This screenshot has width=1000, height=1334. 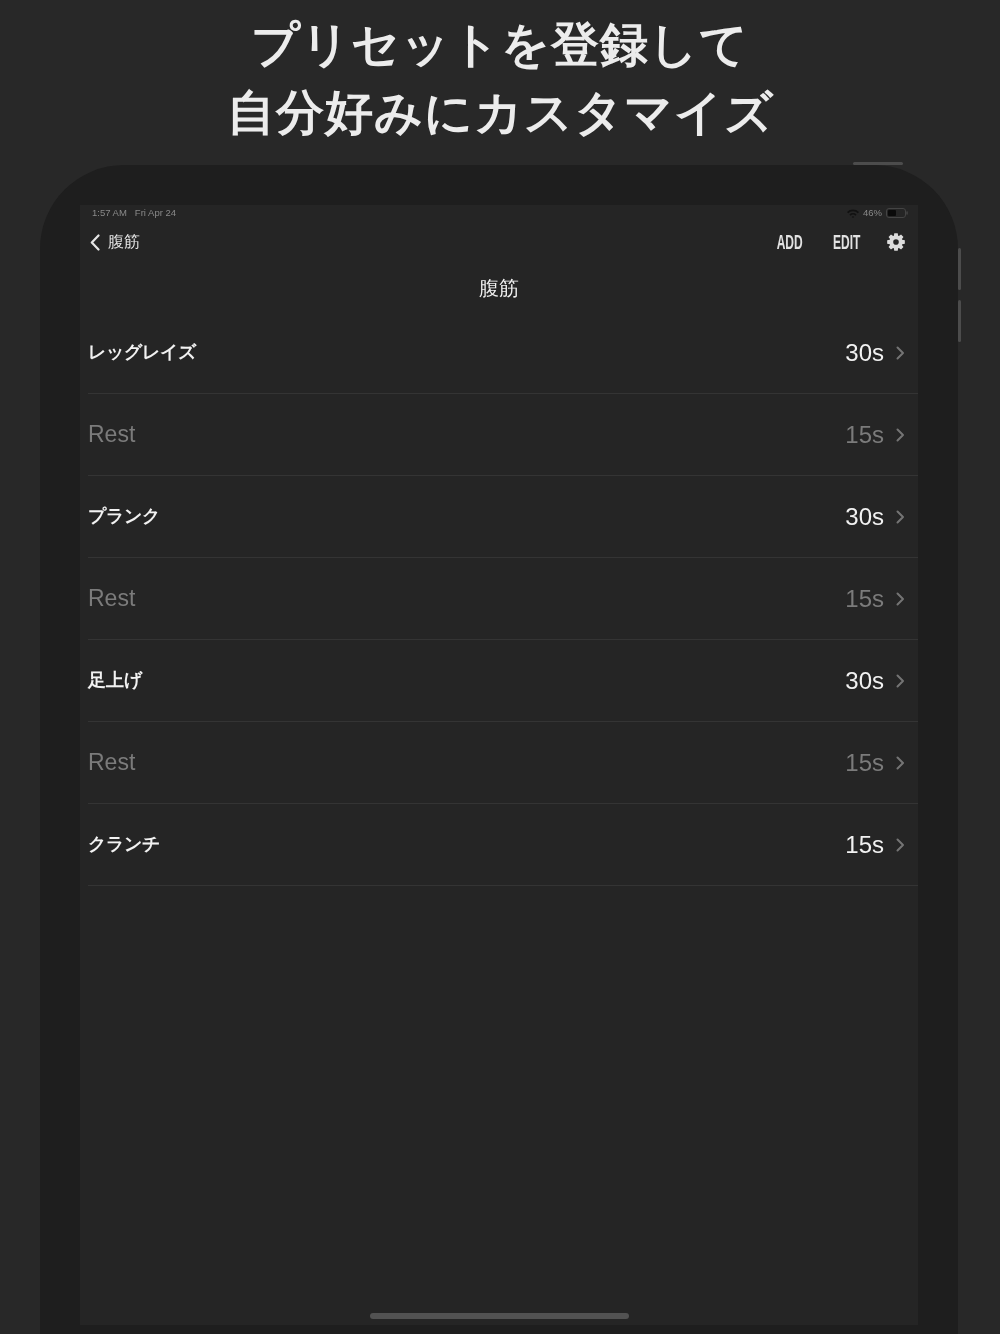 I want to click on settings-icon, so click(x=896, y=242).